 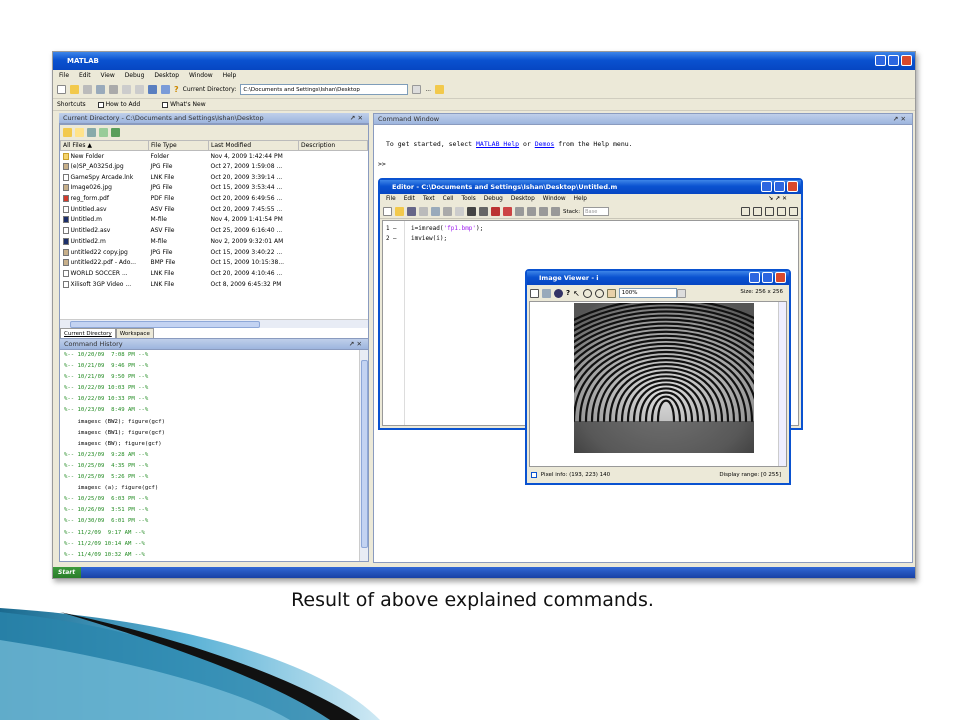 I want to click on shortcut-whats-new: What's New, so click(x=189, y=104).